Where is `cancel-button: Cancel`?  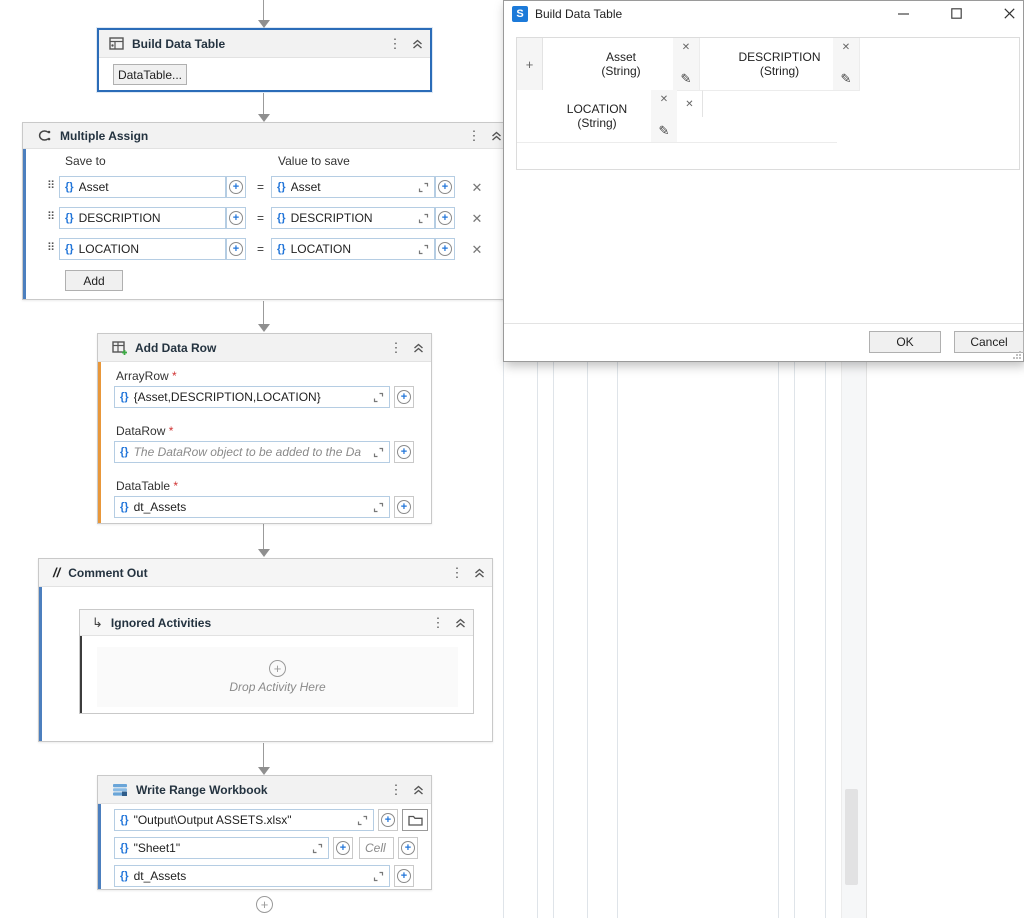 cancel-button: Cancel is located at coordinates (989, 342).